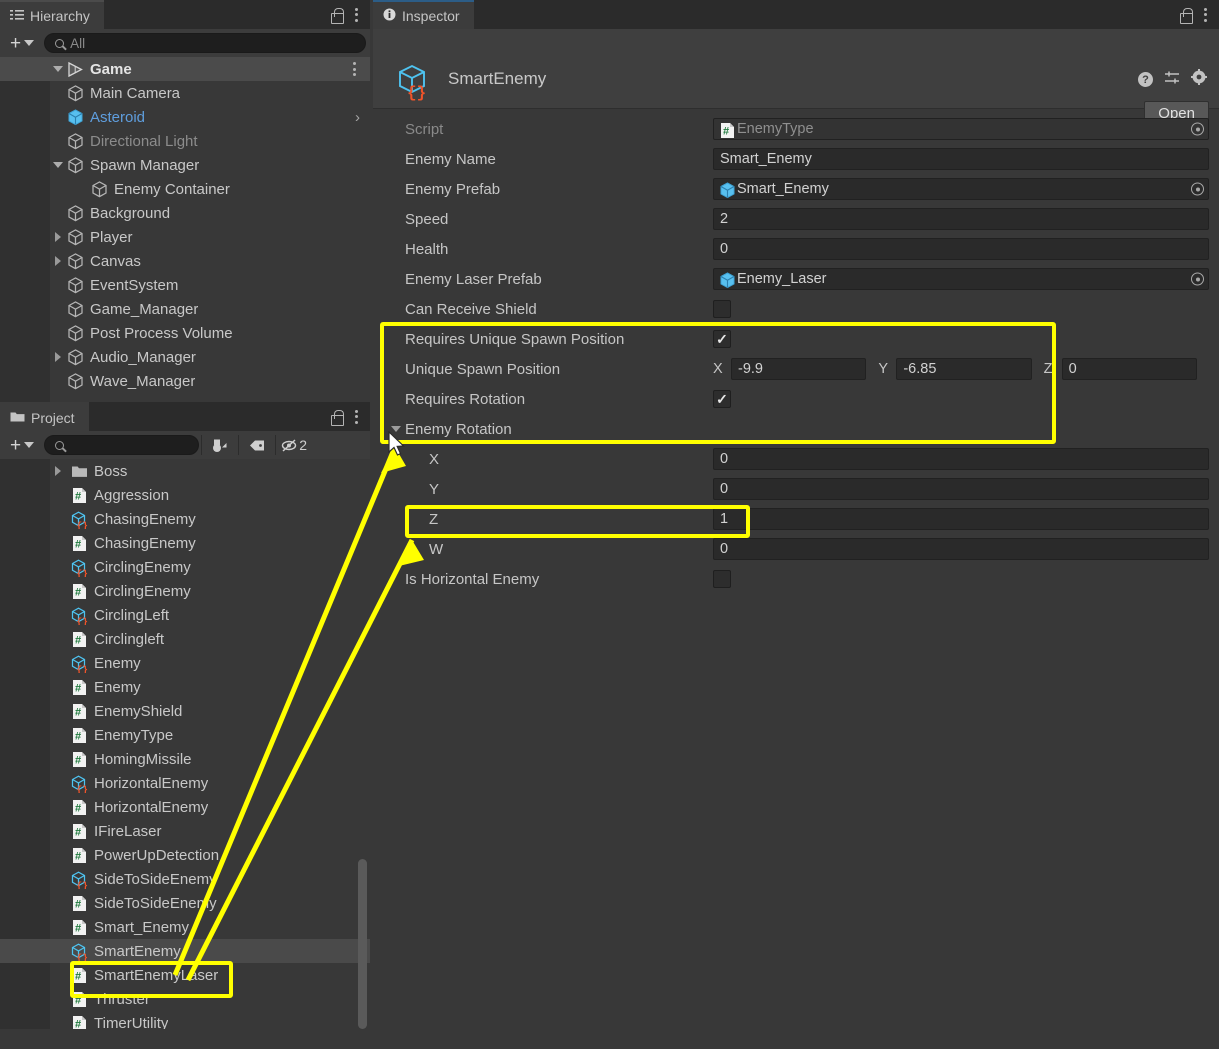 This screenshot has width=1219, height=1049. I want to click on vector-z-label: Z, so click(1048, 369).